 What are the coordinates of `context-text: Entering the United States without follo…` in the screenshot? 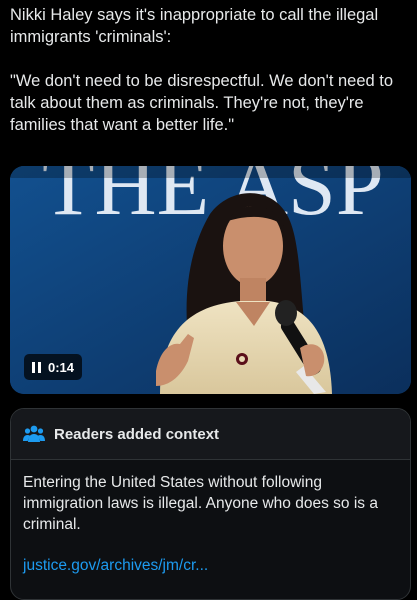 It's located at (200, 503).